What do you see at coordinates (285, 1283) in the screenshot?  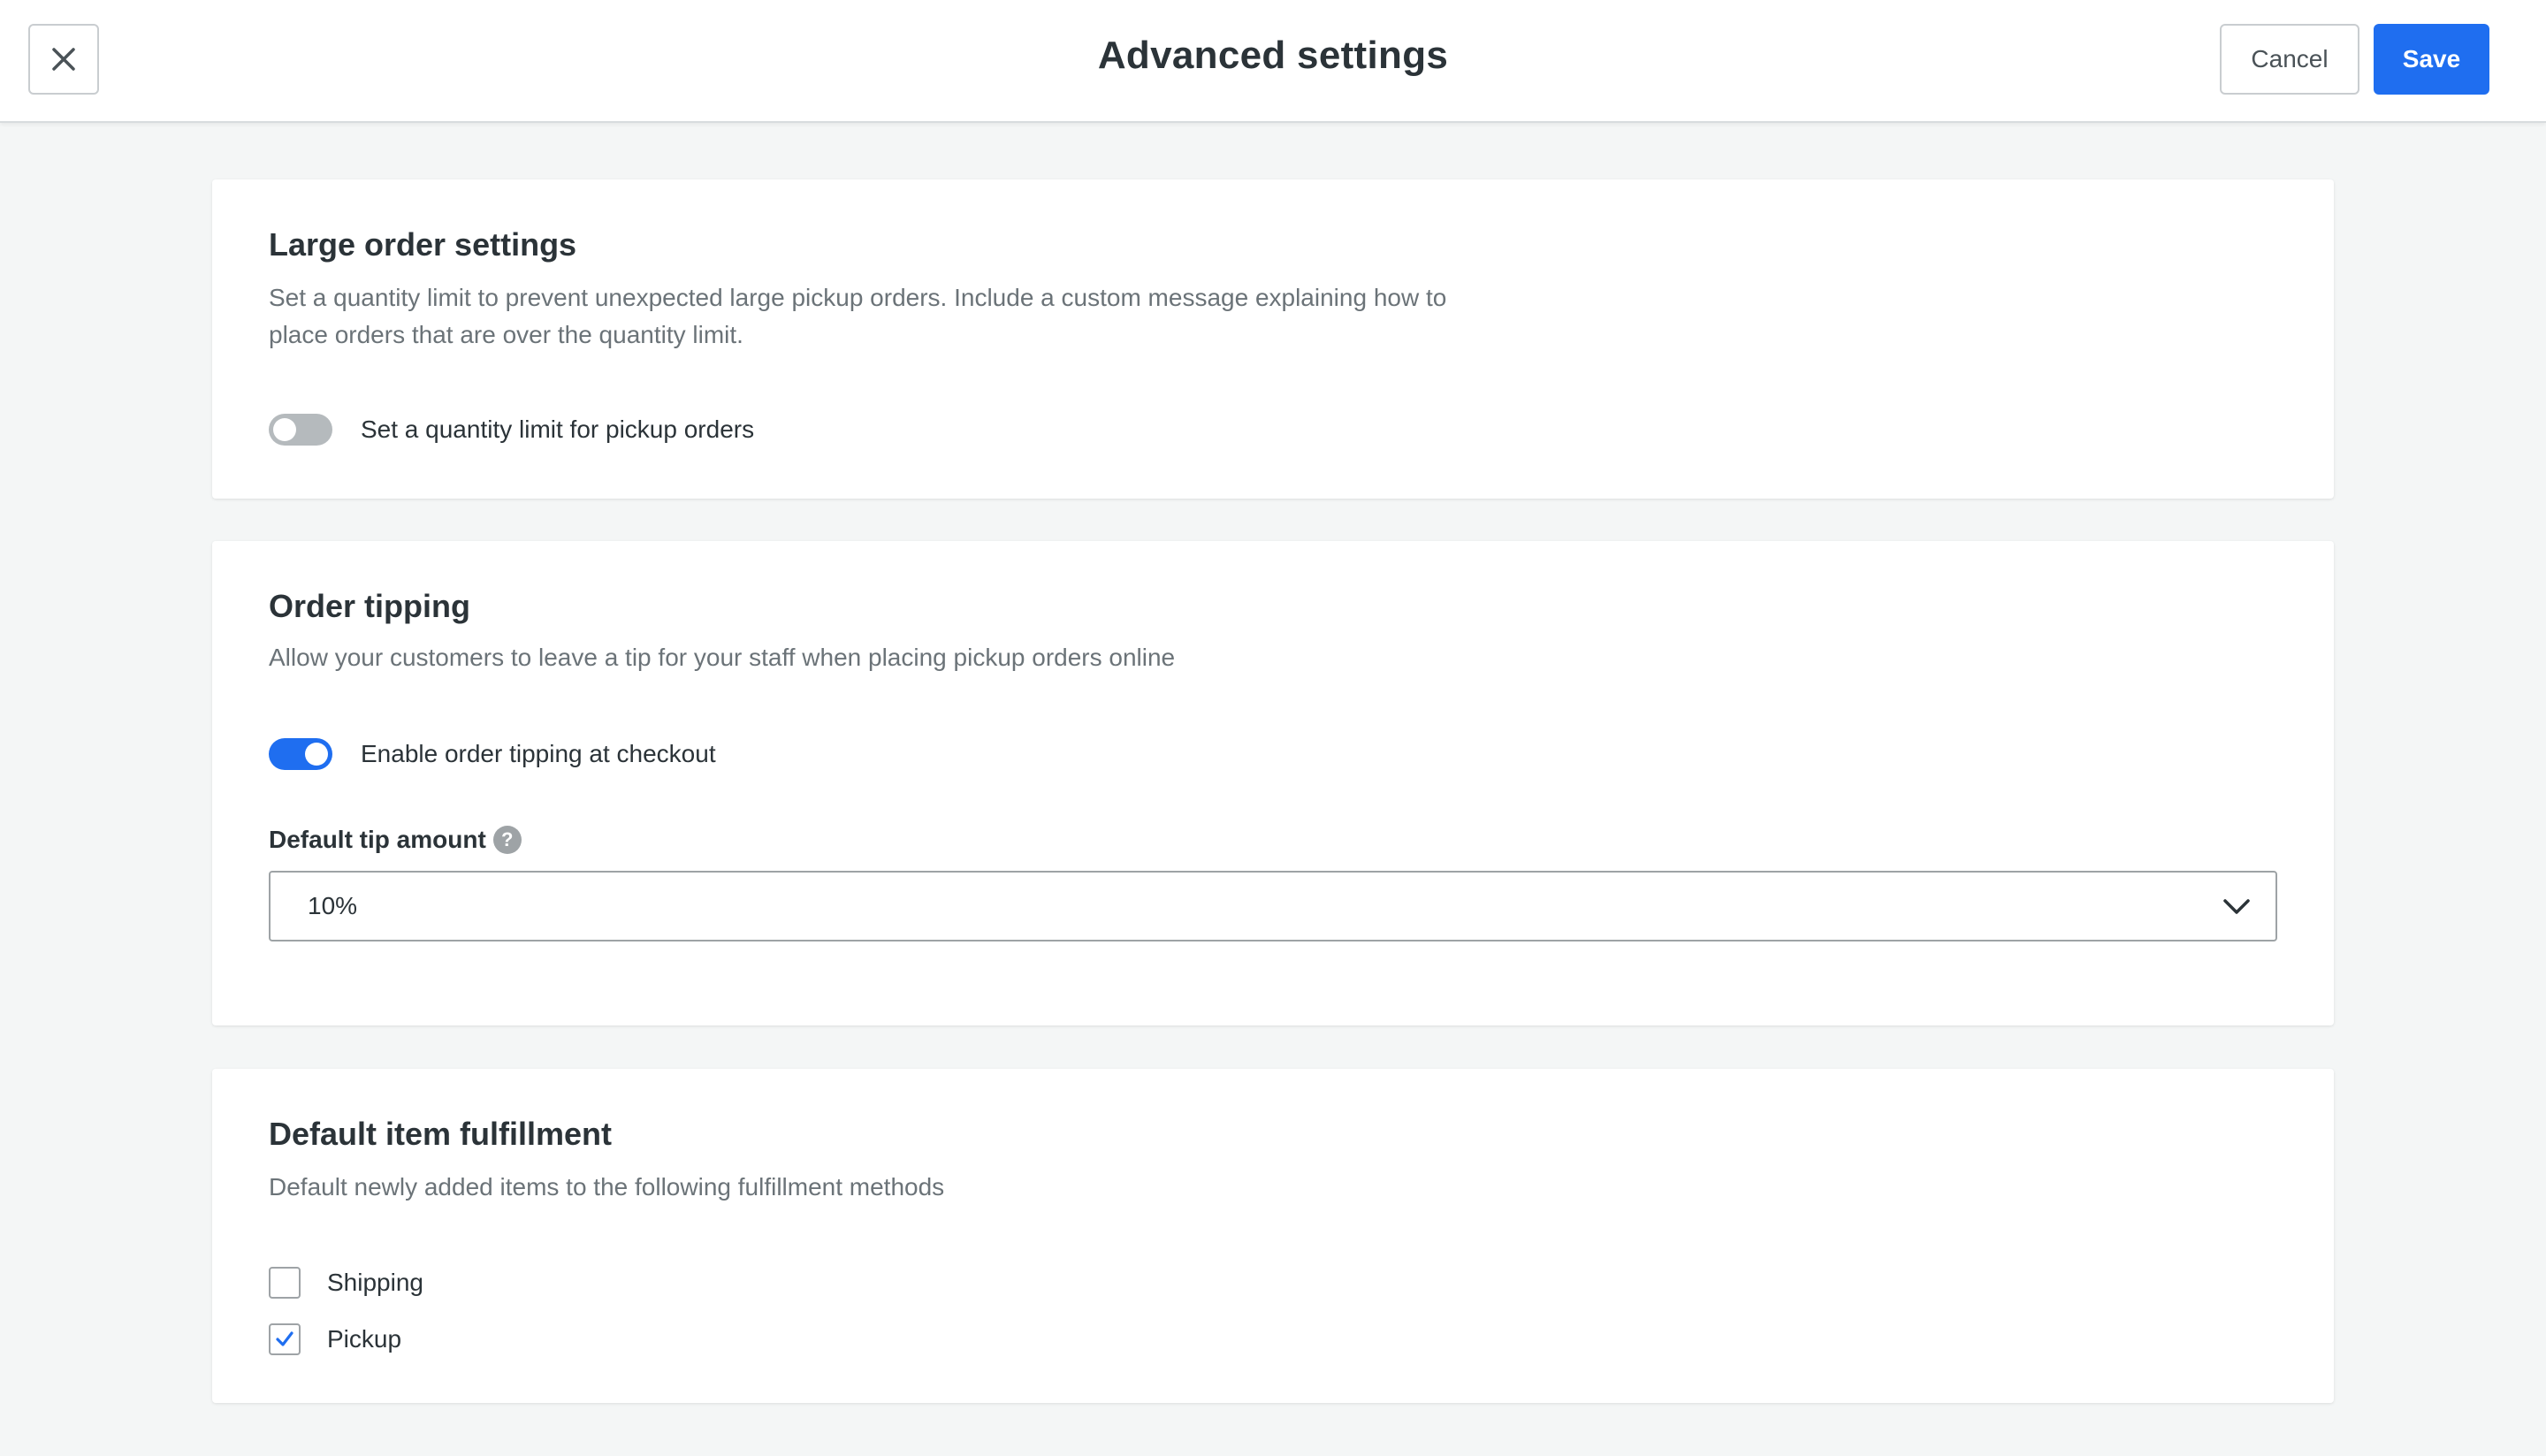 I see `shipping-checkbox` at bounding box center [285, 1283].